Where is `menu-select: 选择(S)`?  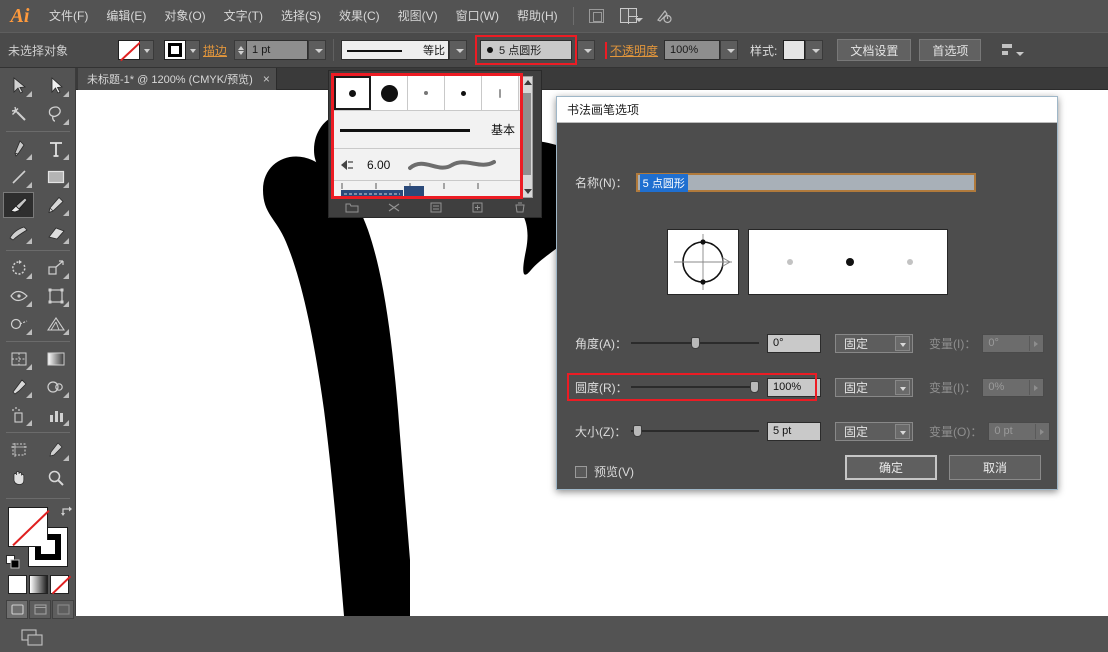 menu-select: 选择(S) is located at coordinates (301, 16).